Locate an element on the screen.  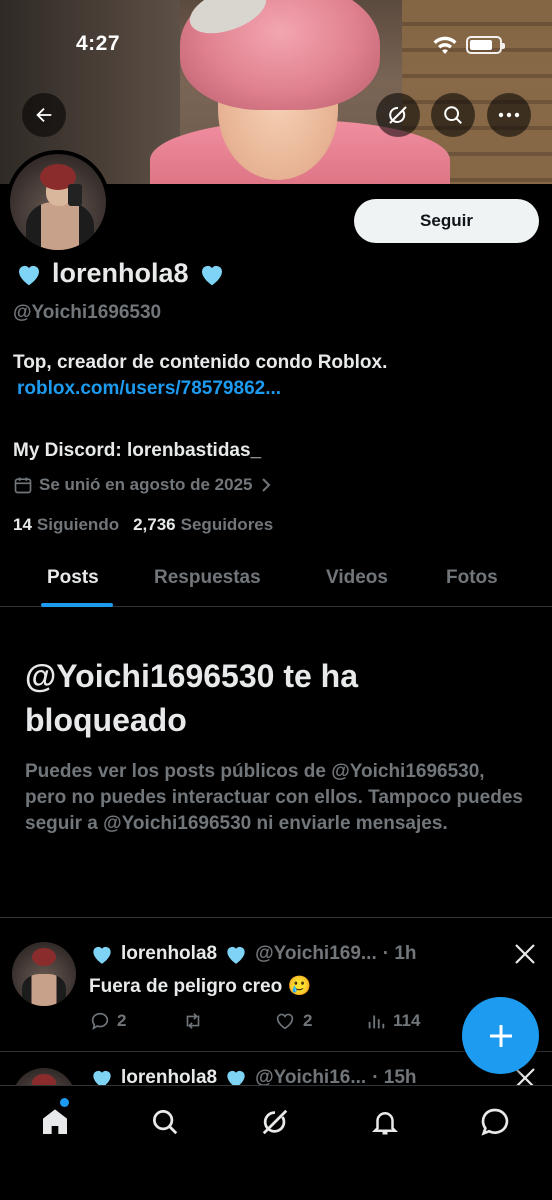
bottom-navigation is located at coordinates (276, 1142).